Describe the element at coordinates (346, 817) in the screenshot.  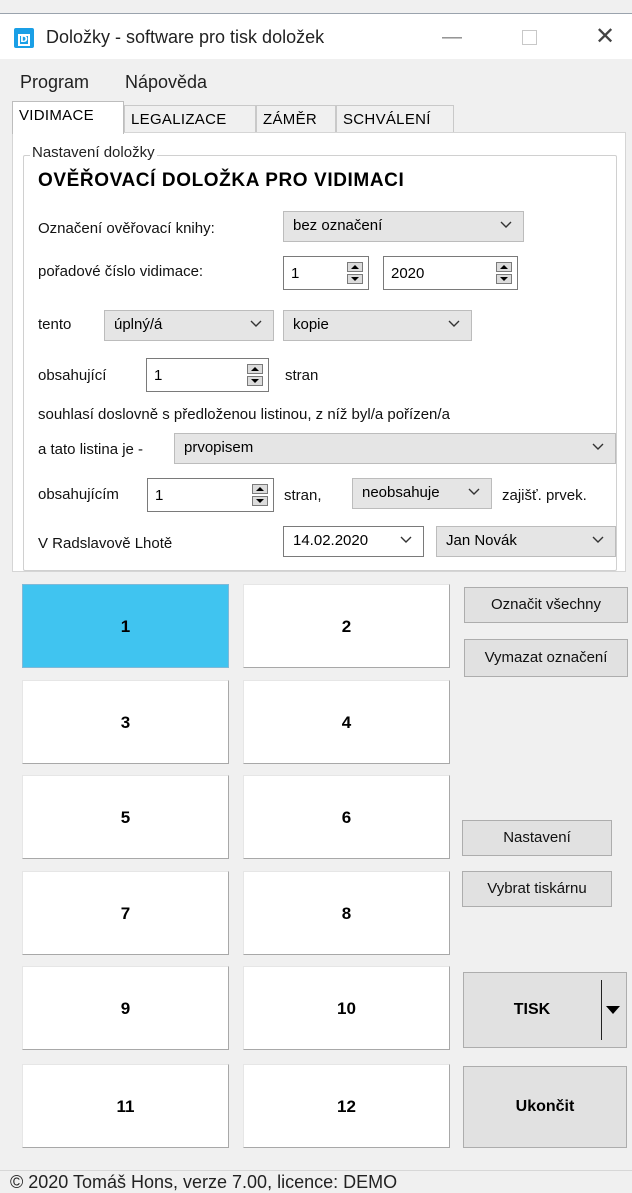
I see `document-slot-6: 6` at that location.